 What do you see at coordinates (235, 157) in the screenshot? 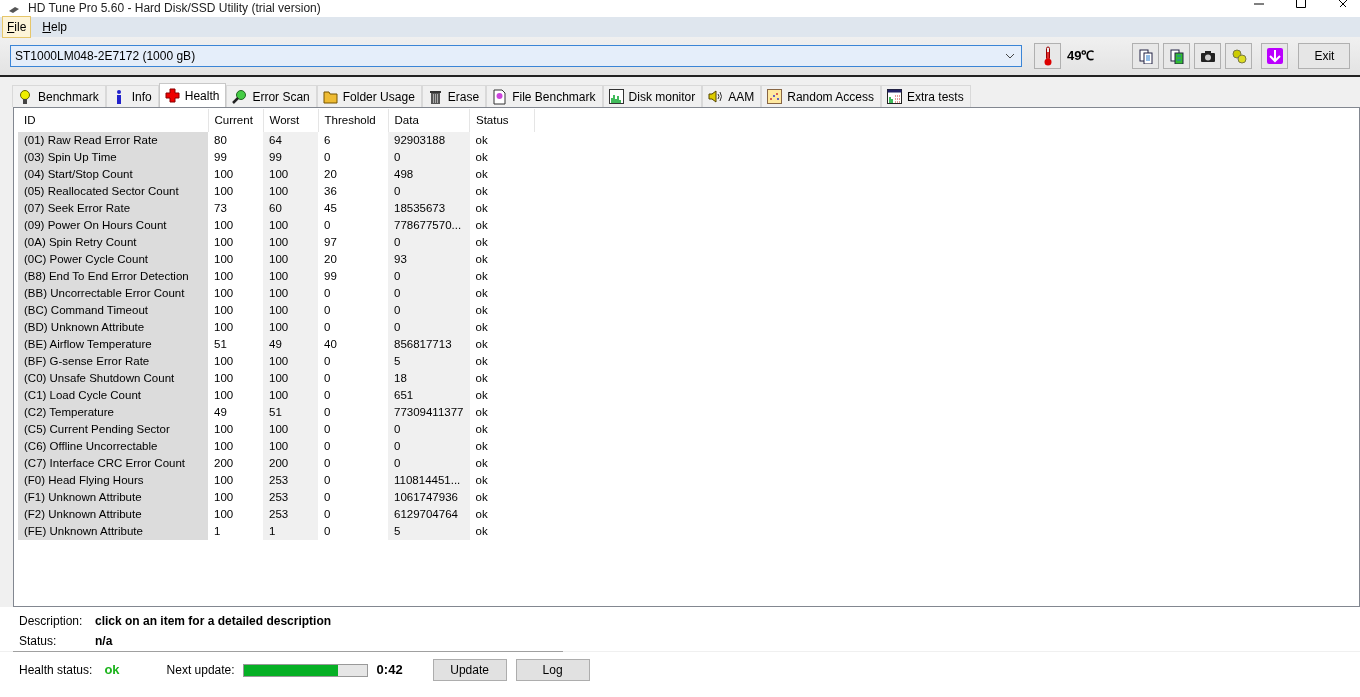
I see `table-cell: 99` at bounding box center [235, 157].